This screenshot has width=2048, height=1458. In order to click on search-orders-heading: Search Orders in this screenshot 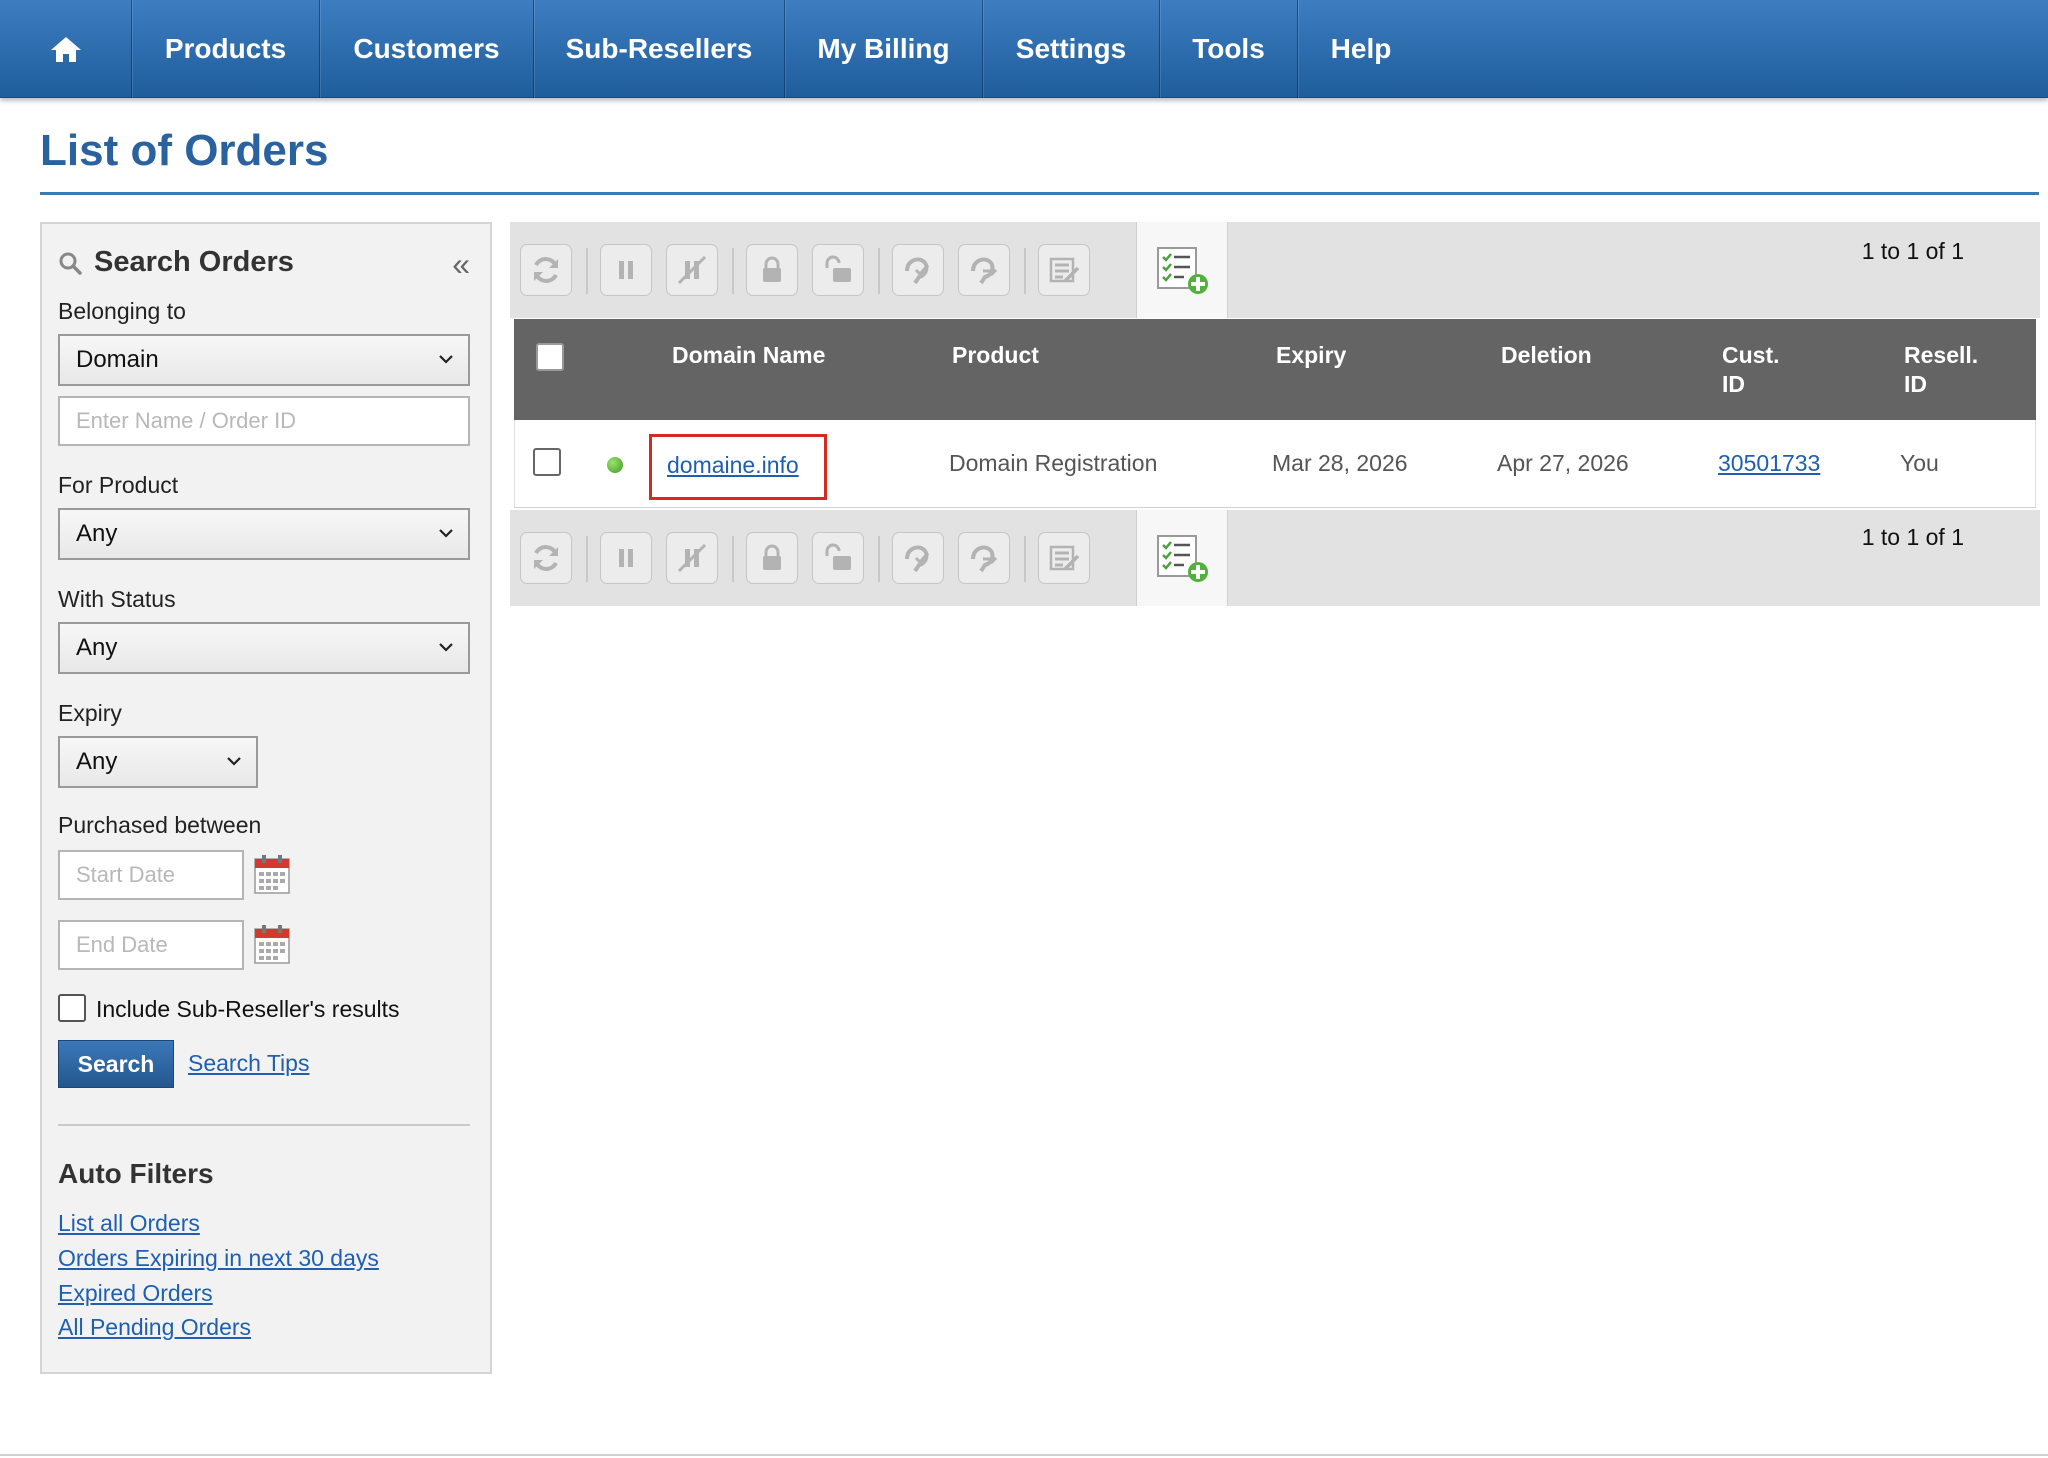, I will do `click(176, 262)`.